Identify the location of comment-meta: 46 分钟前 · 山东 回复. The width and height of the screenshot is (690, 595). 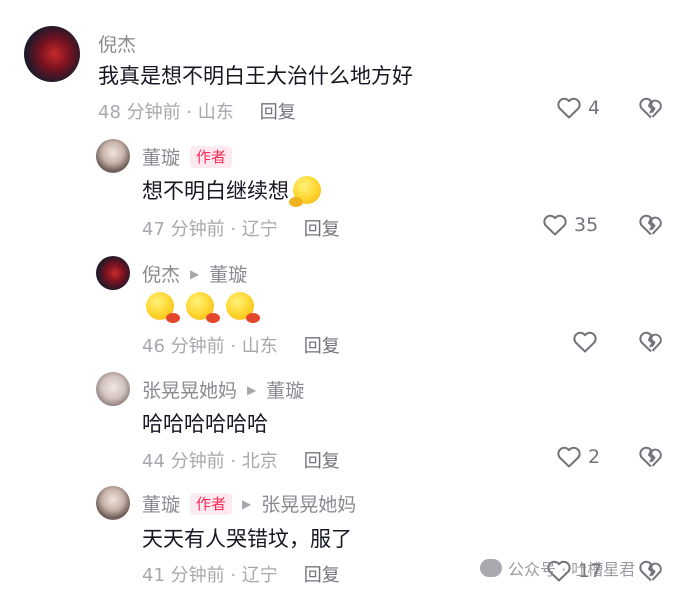
(241, 345).